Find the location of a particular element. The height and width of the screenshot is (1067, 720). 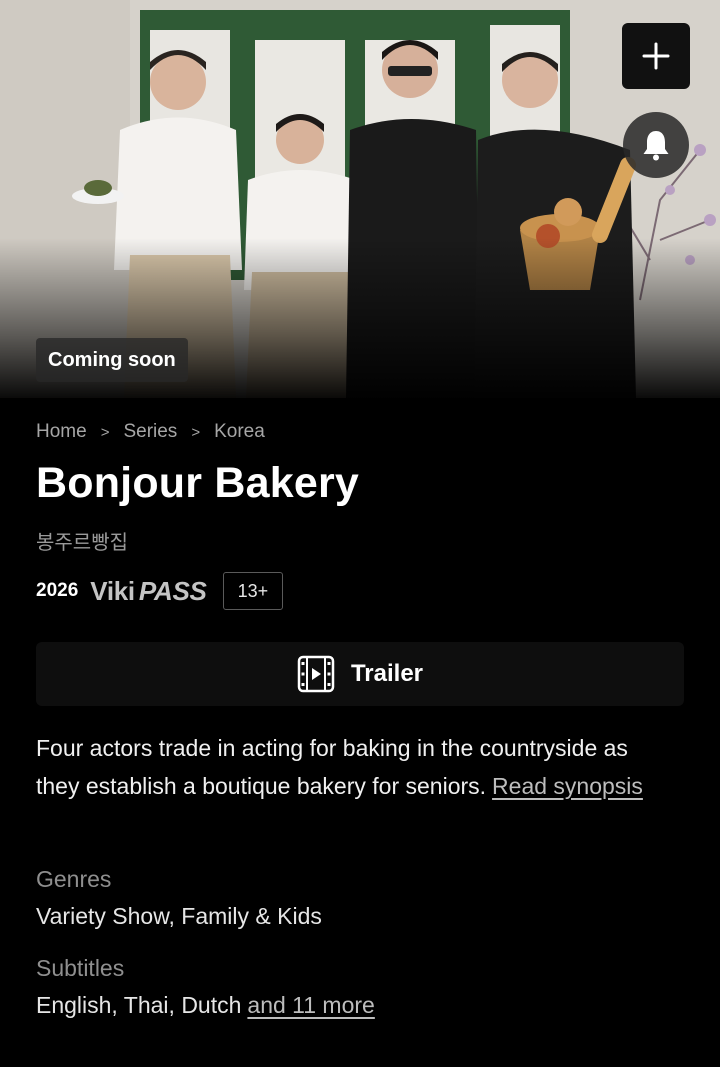

subtitles-value: English, Thai, Dutch and 11 more is located at coordinates (205, 1005).